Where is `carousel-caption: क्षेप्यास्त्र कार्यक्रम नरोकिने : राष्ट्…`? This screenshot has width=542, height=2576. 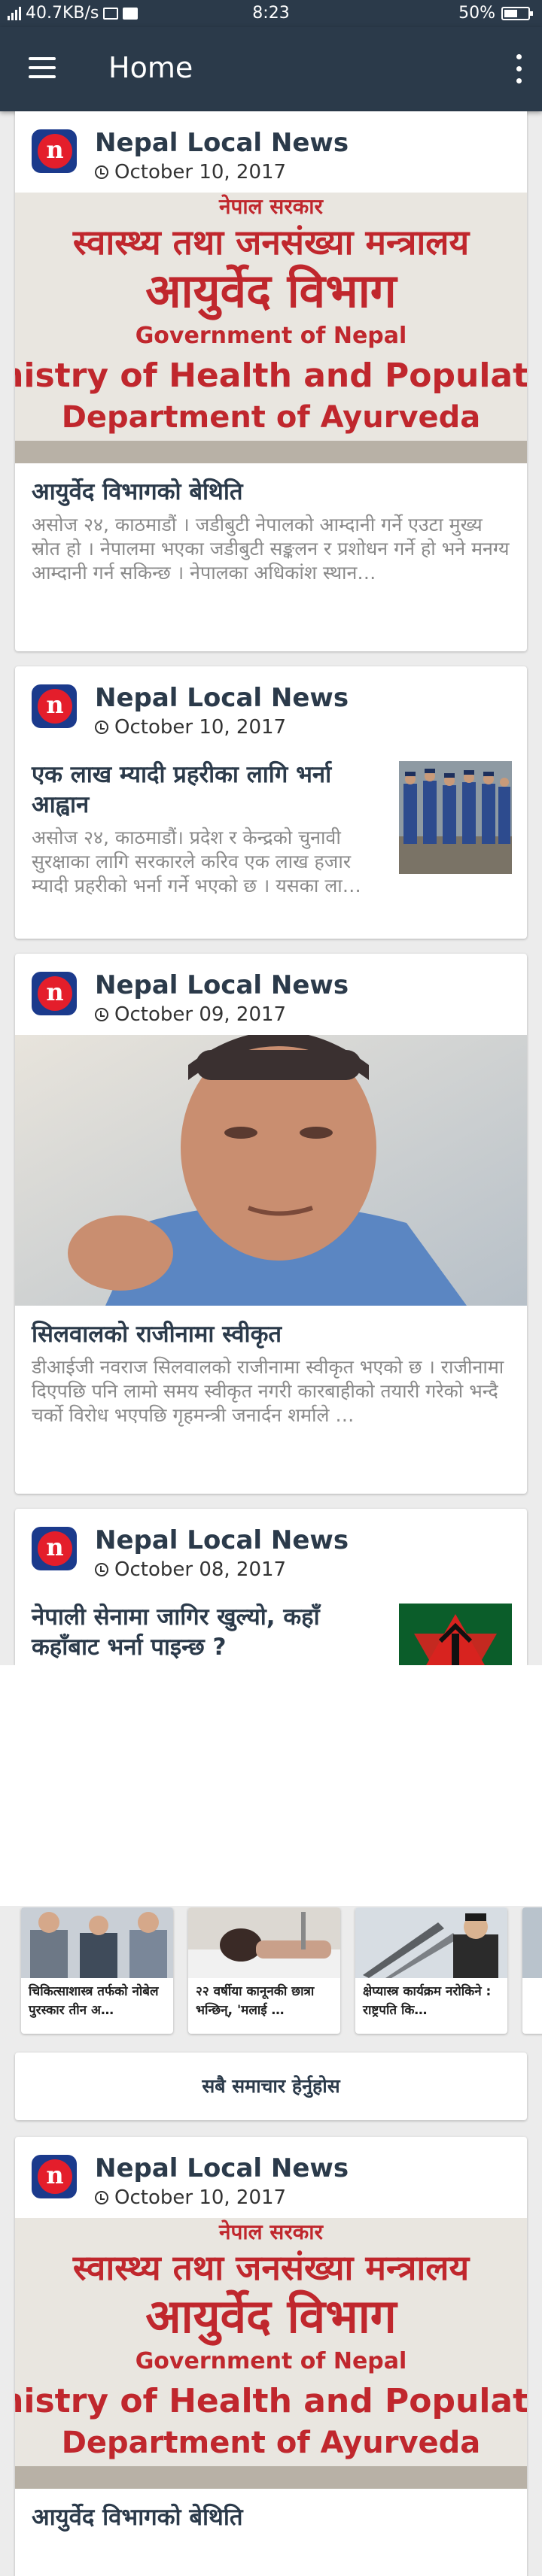
carousel-caption: क्षेप्यास्त्र कार्यक्रम नरोकिने : राष्ट्… is located at coordinates (427, 2001).